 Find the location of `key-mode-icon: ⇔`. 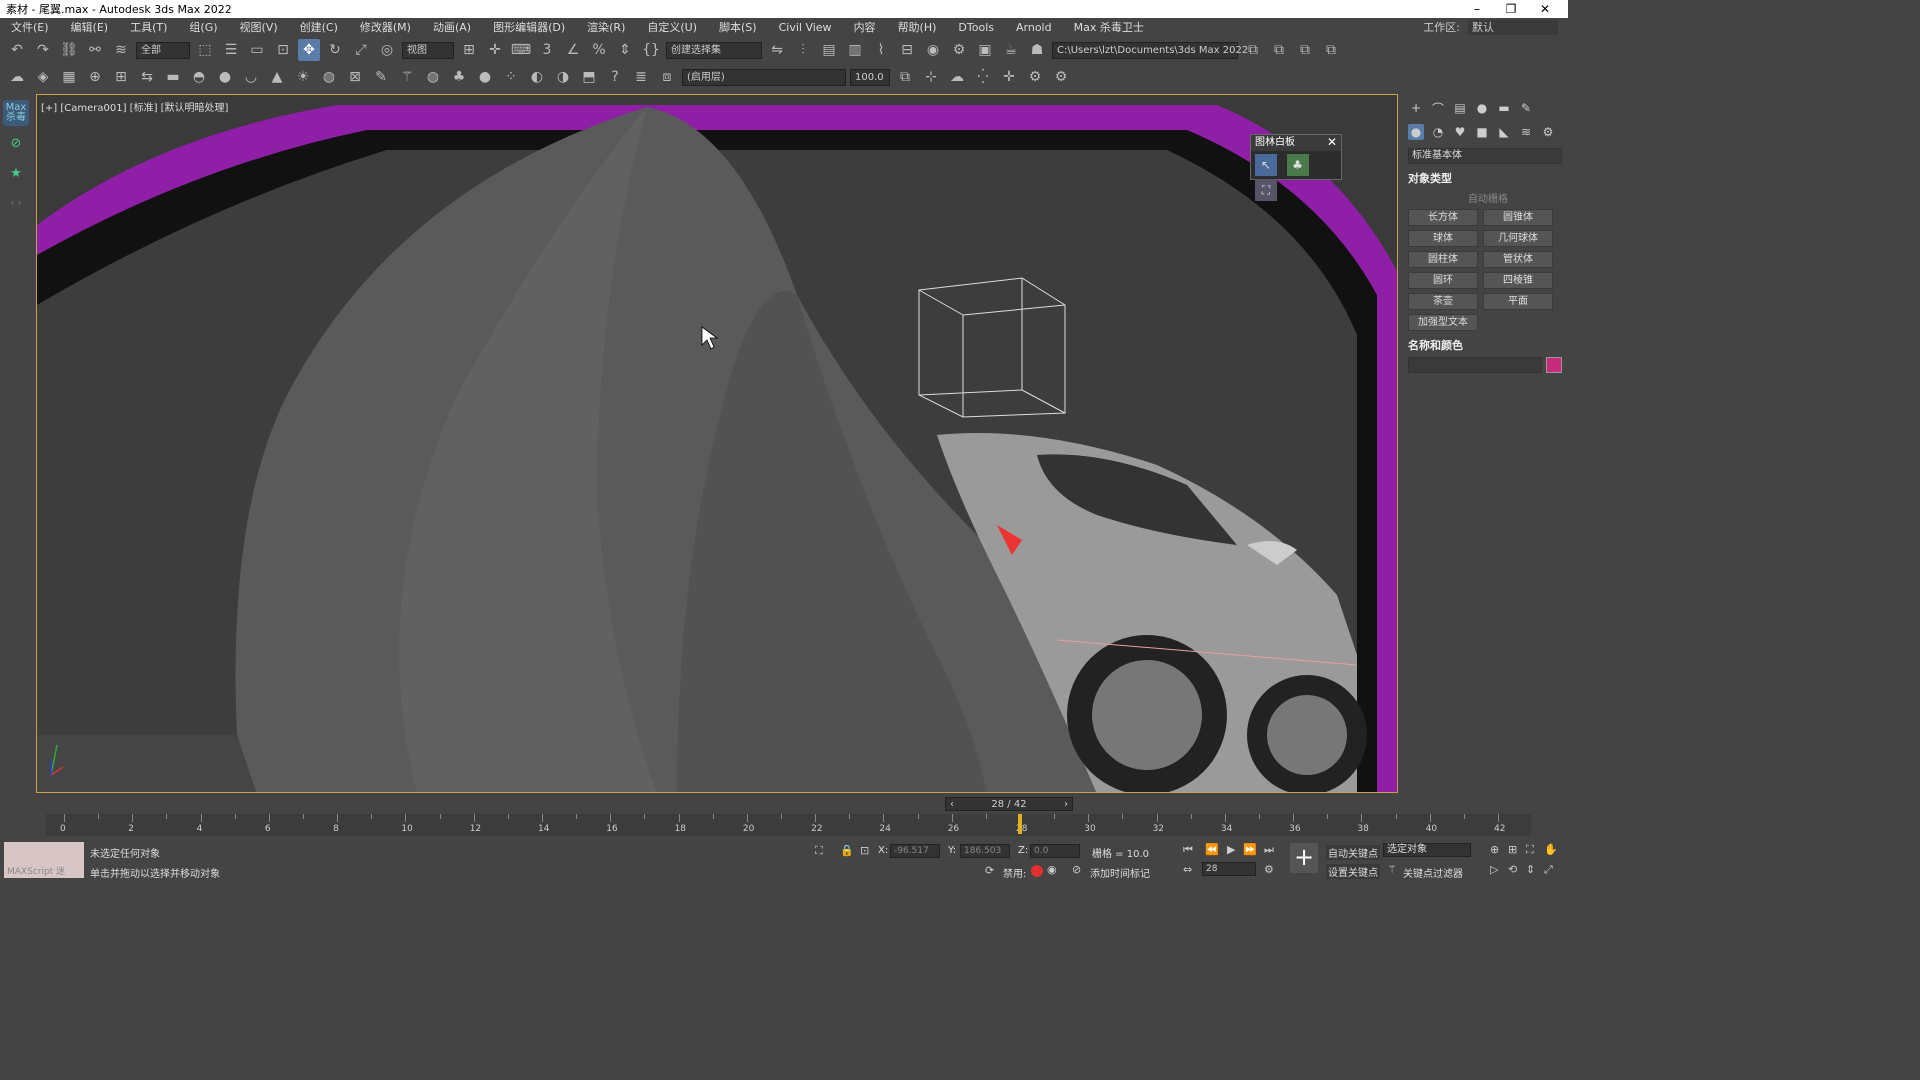

key-mode-icon: ⇔ is located at coordinates (1187, 869).